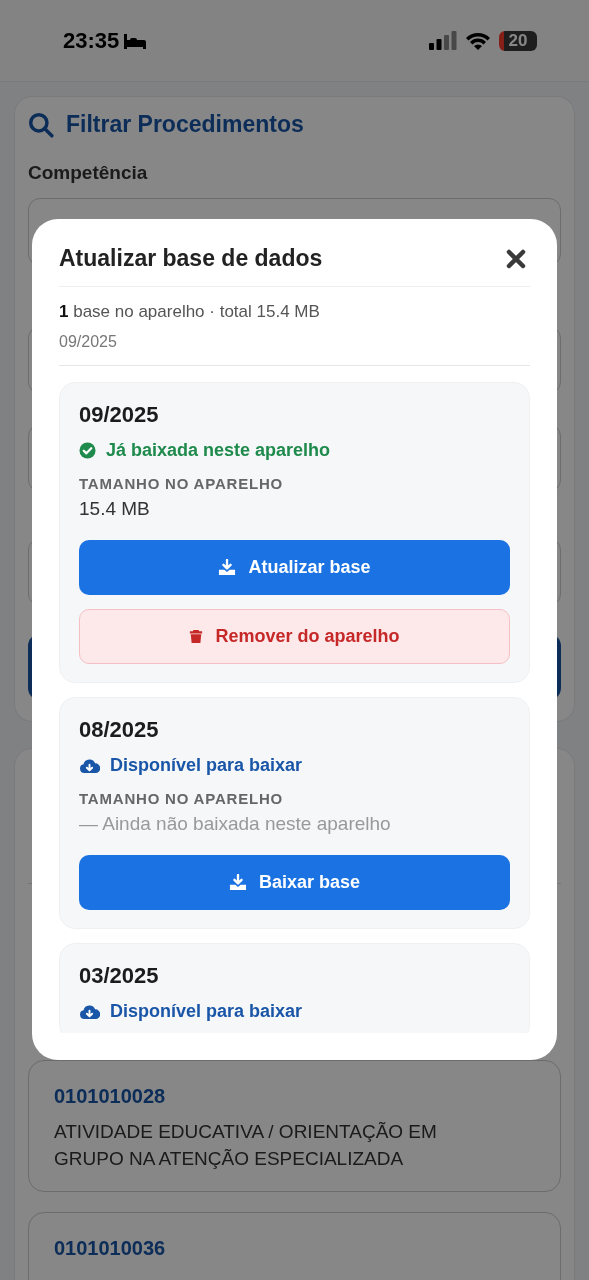  Describe the element at coordinates (115, 509) in the screenshot. I see `size-value: 15.4 MB` at that location.